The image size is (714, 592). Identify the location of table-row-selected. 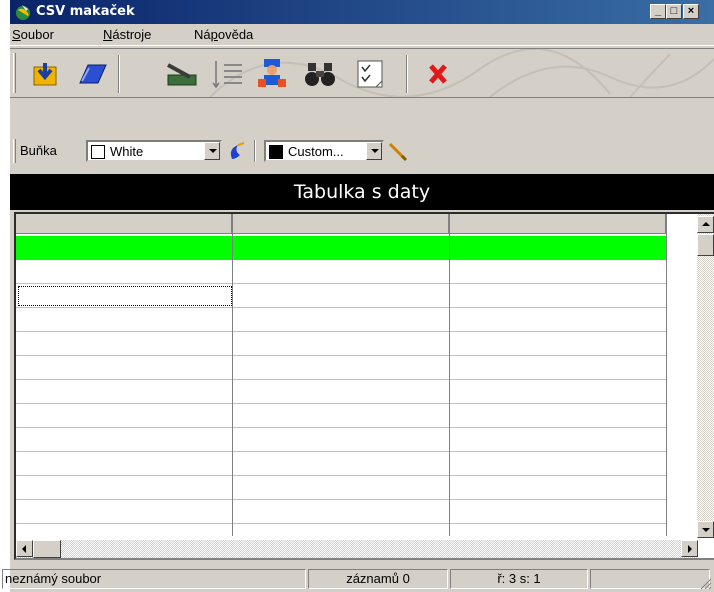
(341, 248).